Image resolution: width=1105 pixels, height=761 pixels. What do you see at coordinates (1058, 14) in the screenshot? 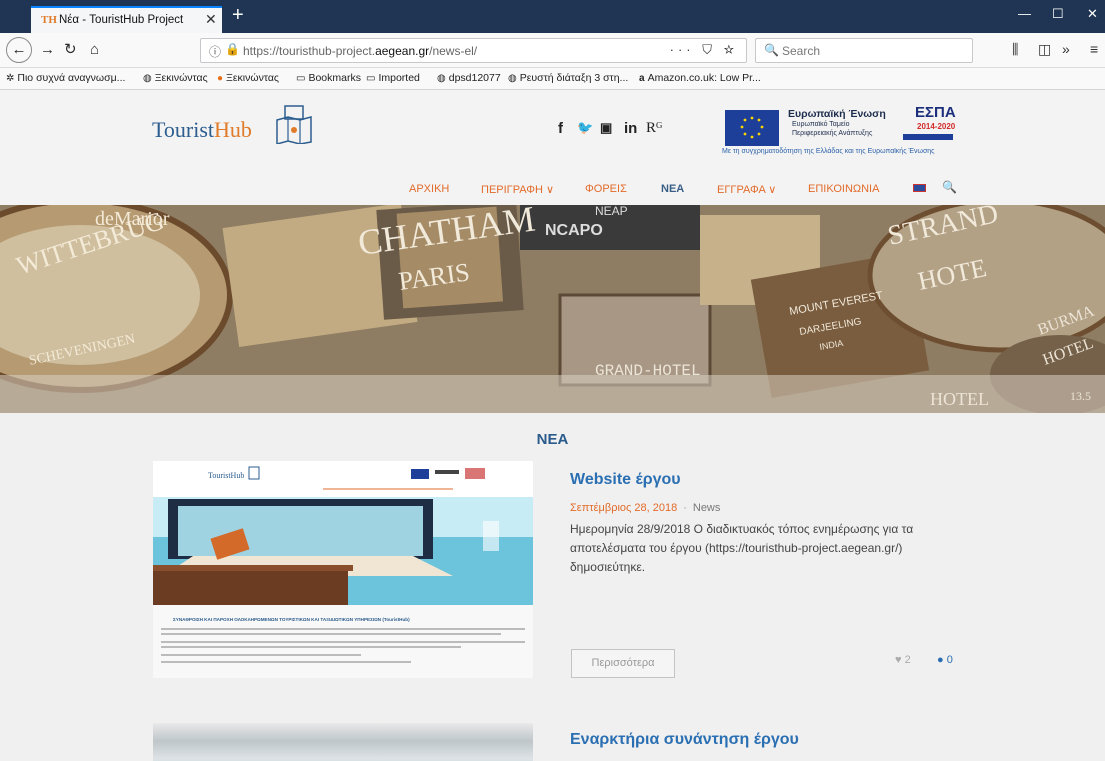
I see `maximize-icon: ☐` at bounding box center [1058, 14].